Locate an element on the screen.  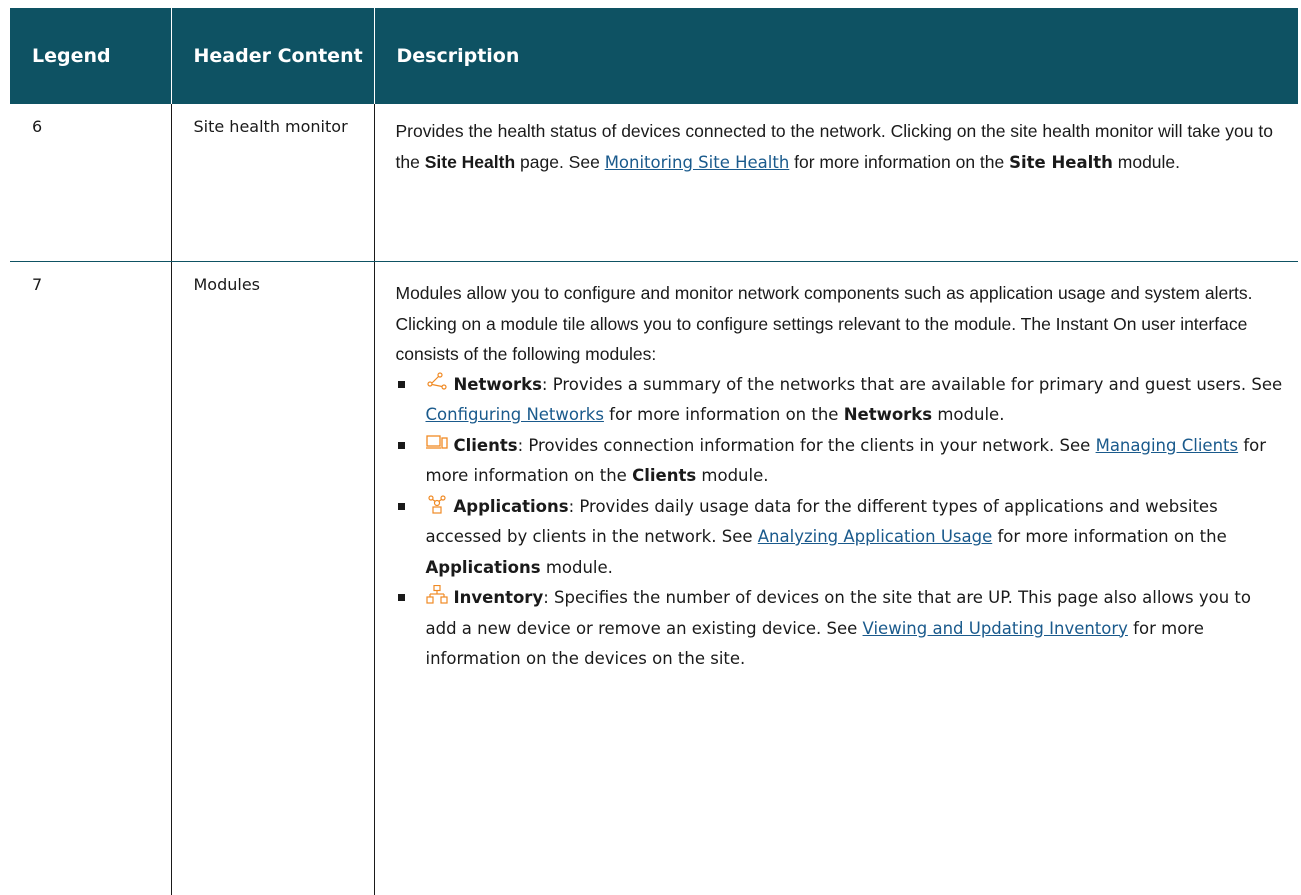
inventory-icon is located at coordinates (437, 595).